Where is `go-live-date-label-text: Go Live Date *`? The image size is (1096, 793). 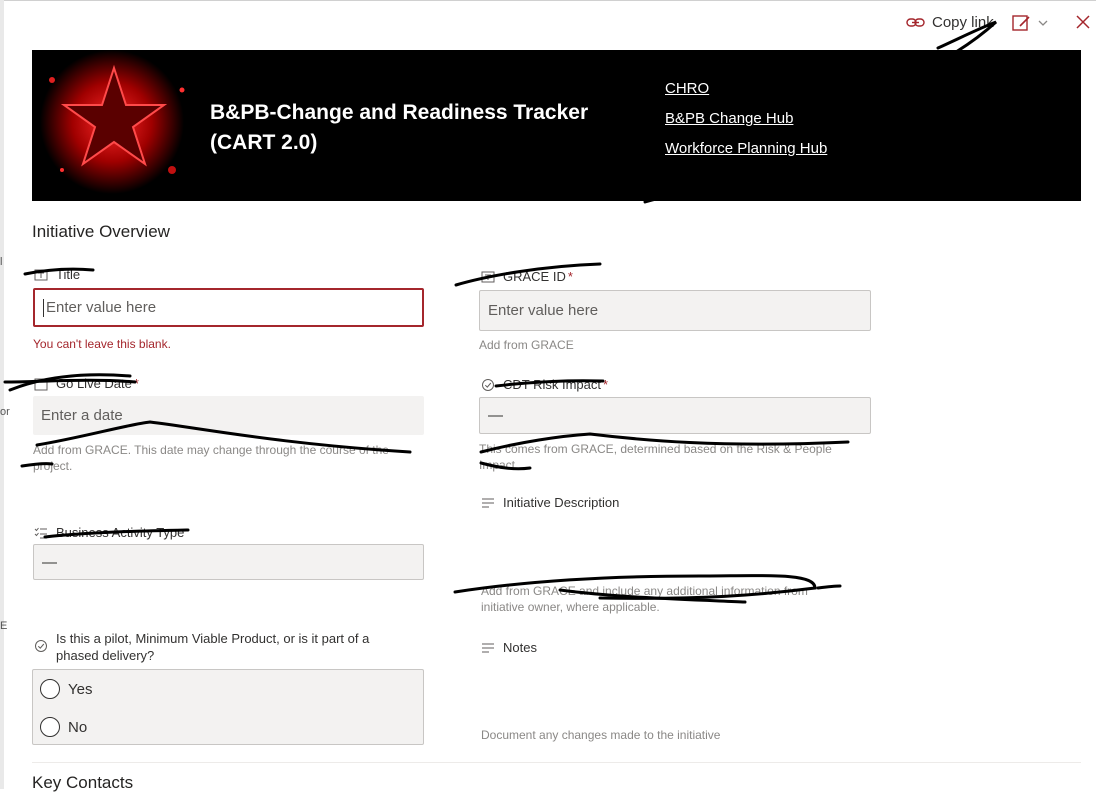
go-live-date-label-text: Go Live Date * is located at coordinates (97, 383).